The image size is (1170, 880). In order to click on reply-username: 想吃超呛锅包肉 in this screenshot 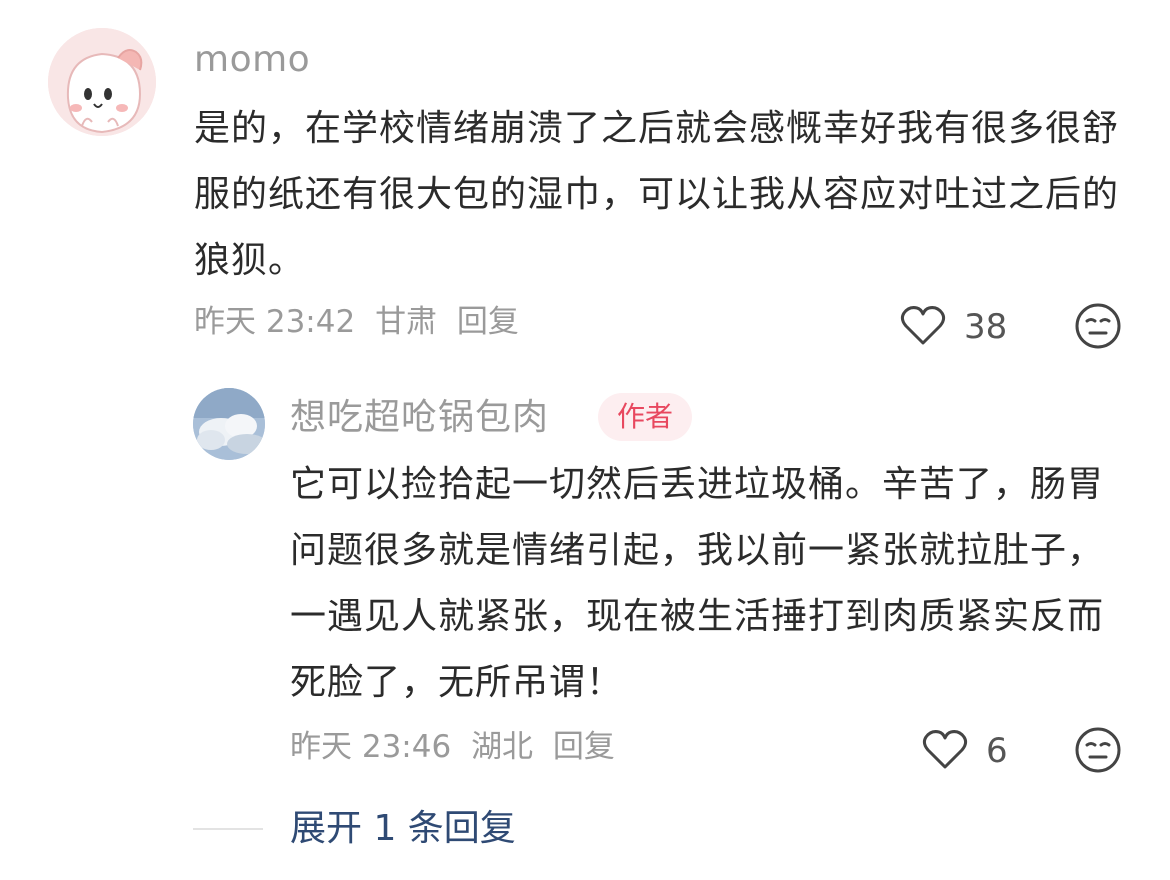, I will do `click(419, 418)`.